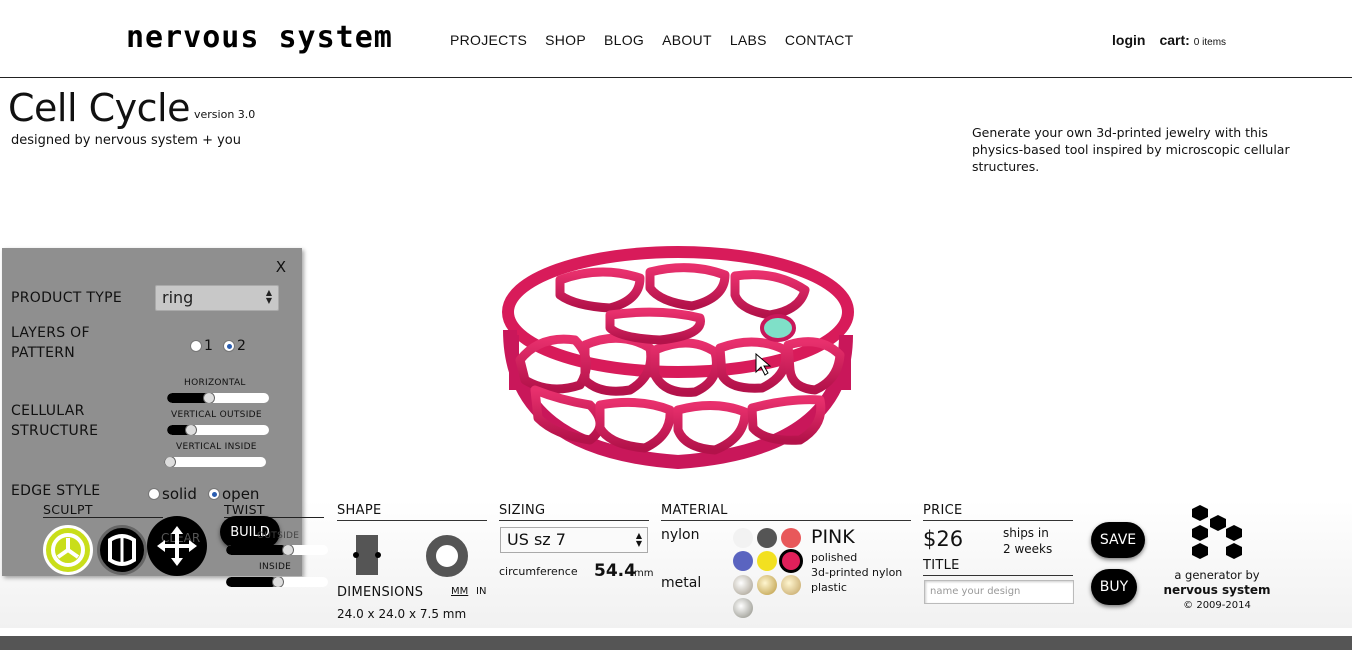  What do you see at coordinates (644, 573) in the screenshot?
I see `circumference-unit: mm` at bounding box center [644, 573].